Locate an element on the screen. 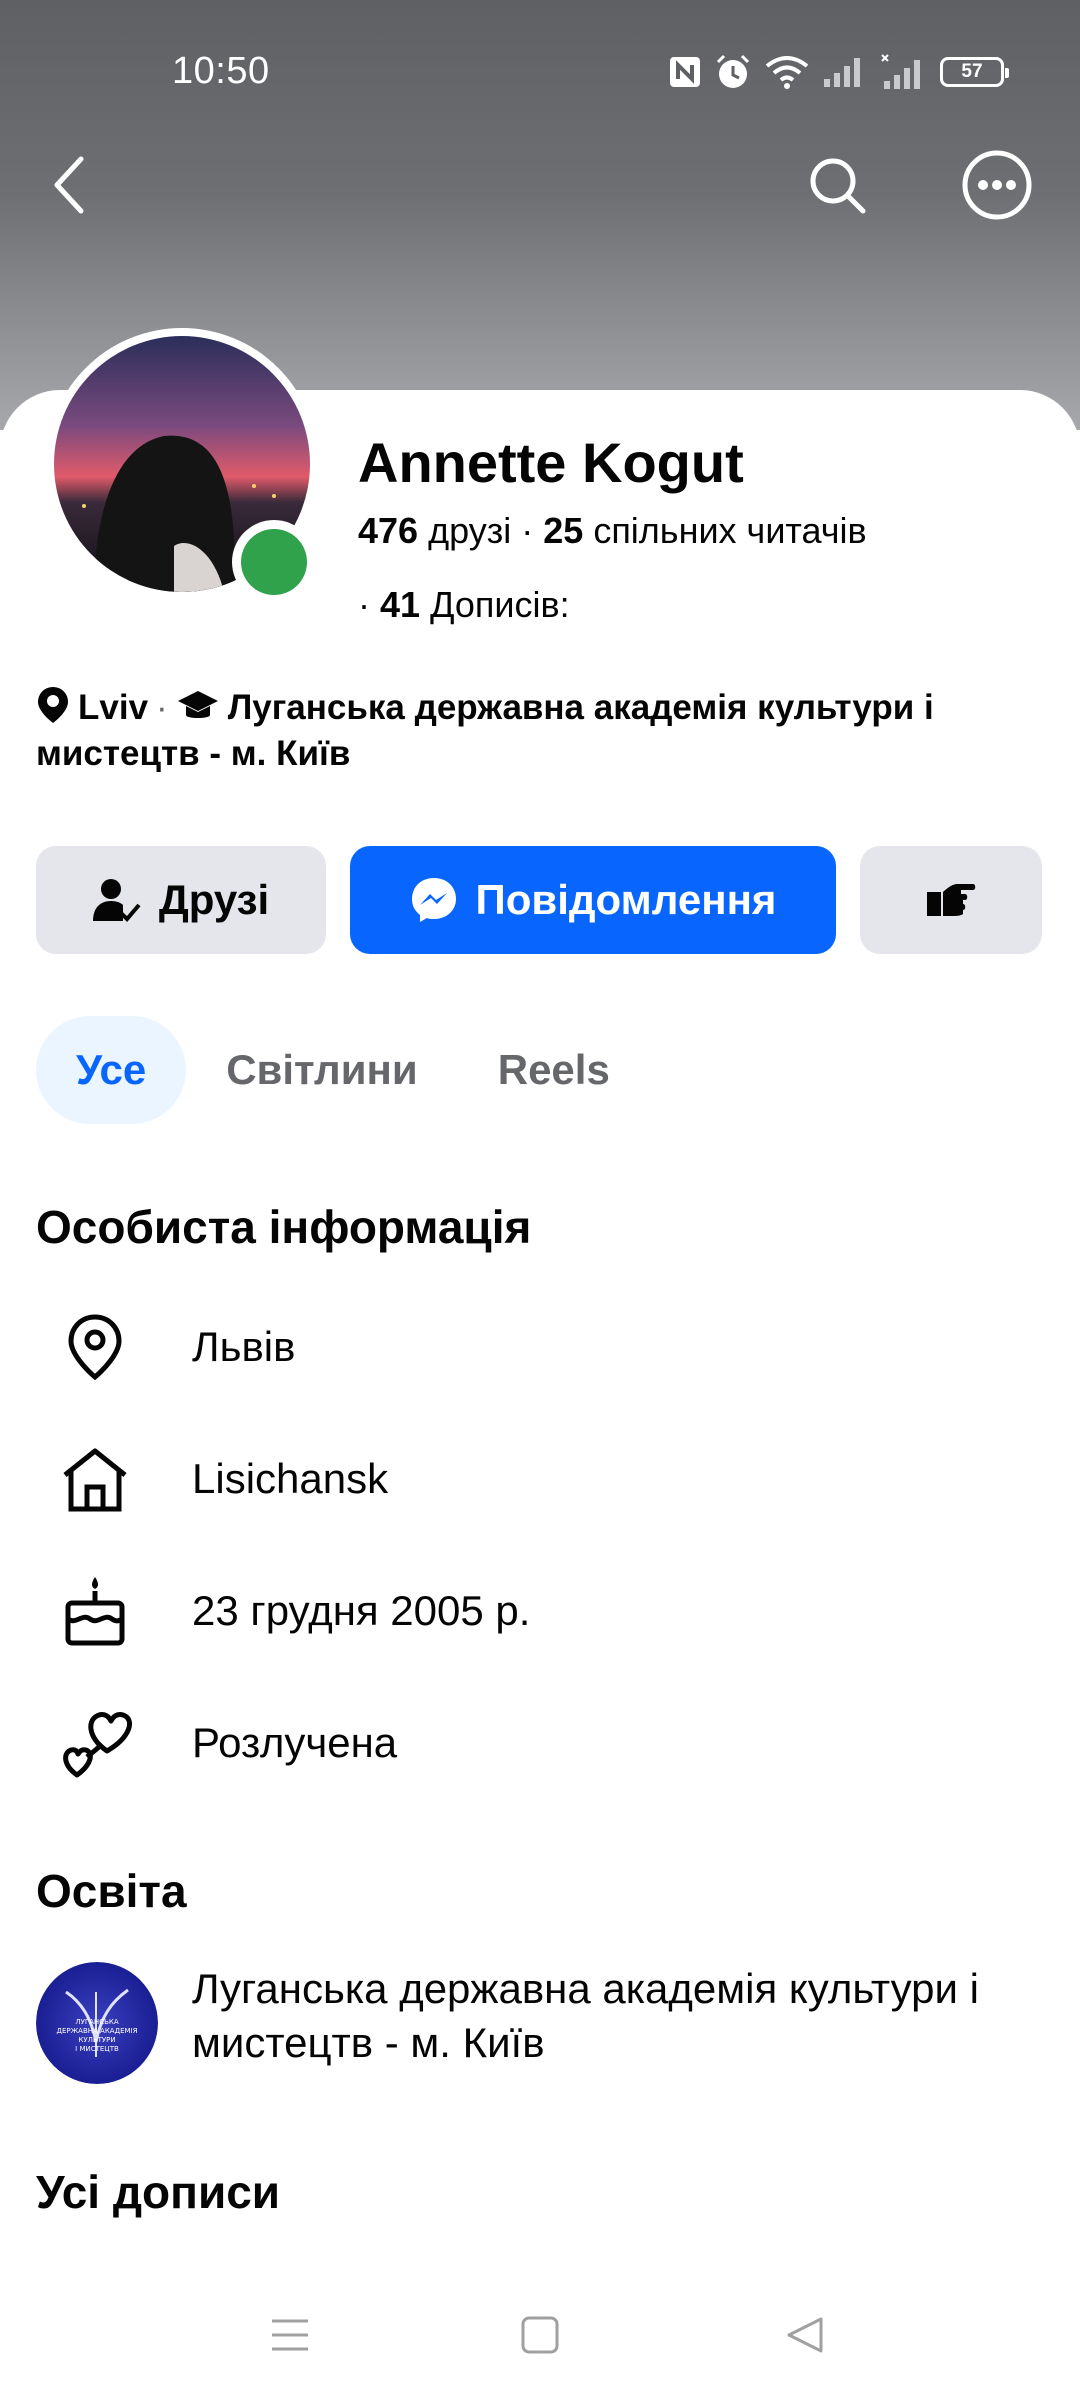 The image size is (1080, 2400). info-hometown: Lisichansk is located at coordinates (290, 1479).